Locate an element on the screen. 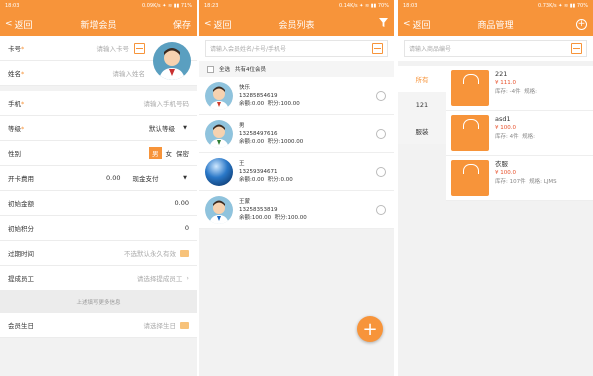 Image resolution: width=593 pixels, height=376 pixels. member-row: 男 13258497616 余额:0.00 积分:1000.00 is located at coordinates (296, 134).